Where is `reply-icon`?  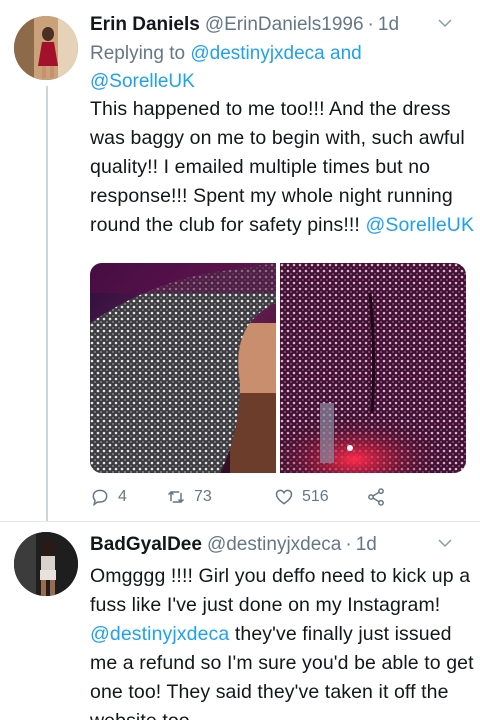 reply-icon is located at coordinates (100, 498).